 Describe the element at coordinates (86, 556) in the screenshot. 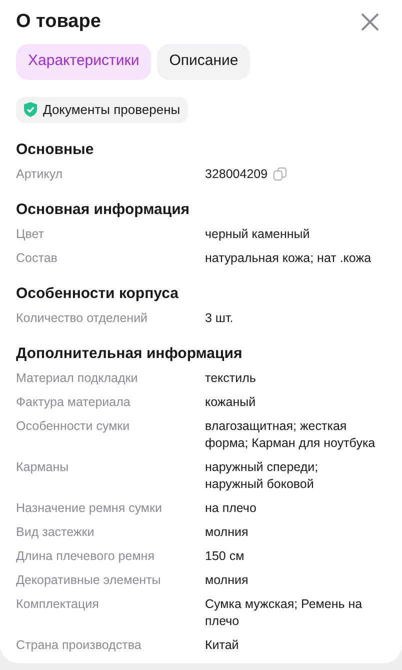

I see `property-label: Длина плечевого ремня` at that location.